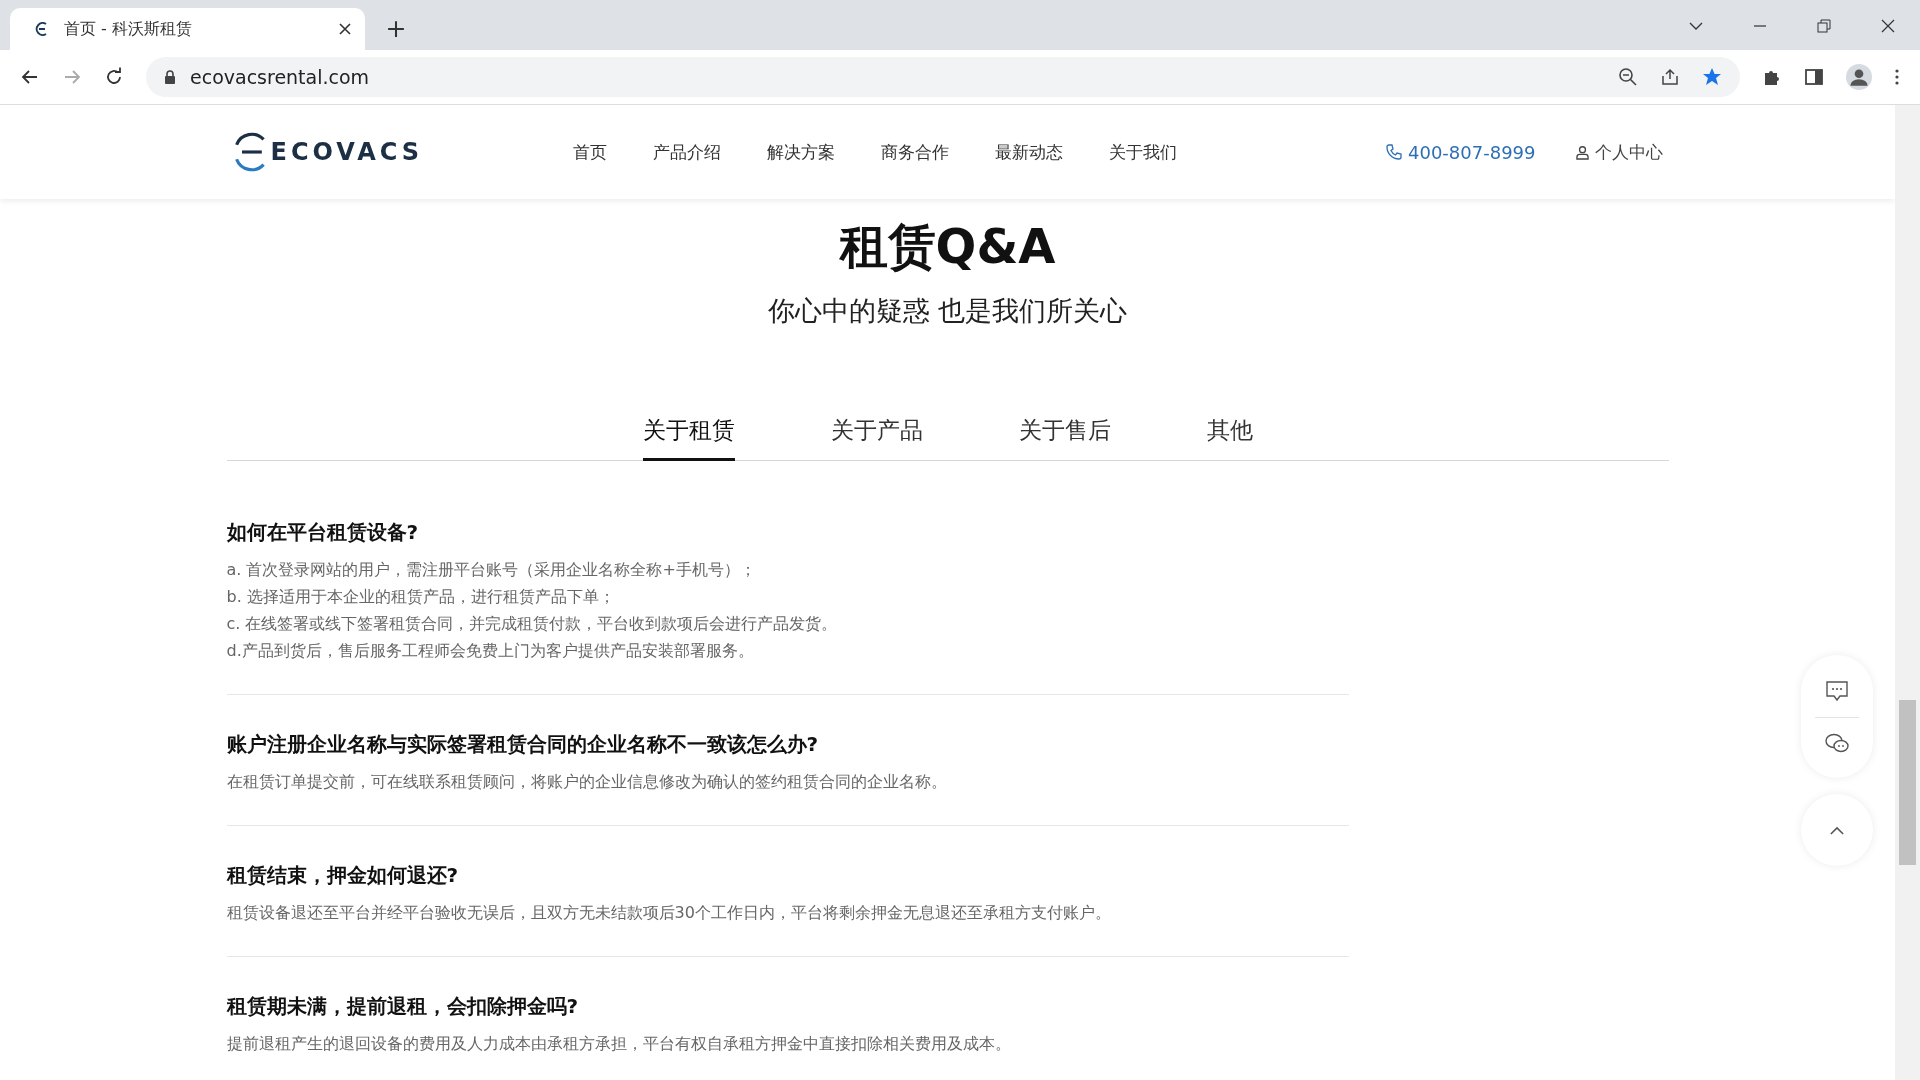 This screenshot has width=1920, height=1080. What do you see at coordinates (491, 570) in the screenshot?
I see `faq-answer: a. 首次登录网站的用户，需注册平台账号（采用企业名称全称+手机号）；` at bounding box center [491, 570].